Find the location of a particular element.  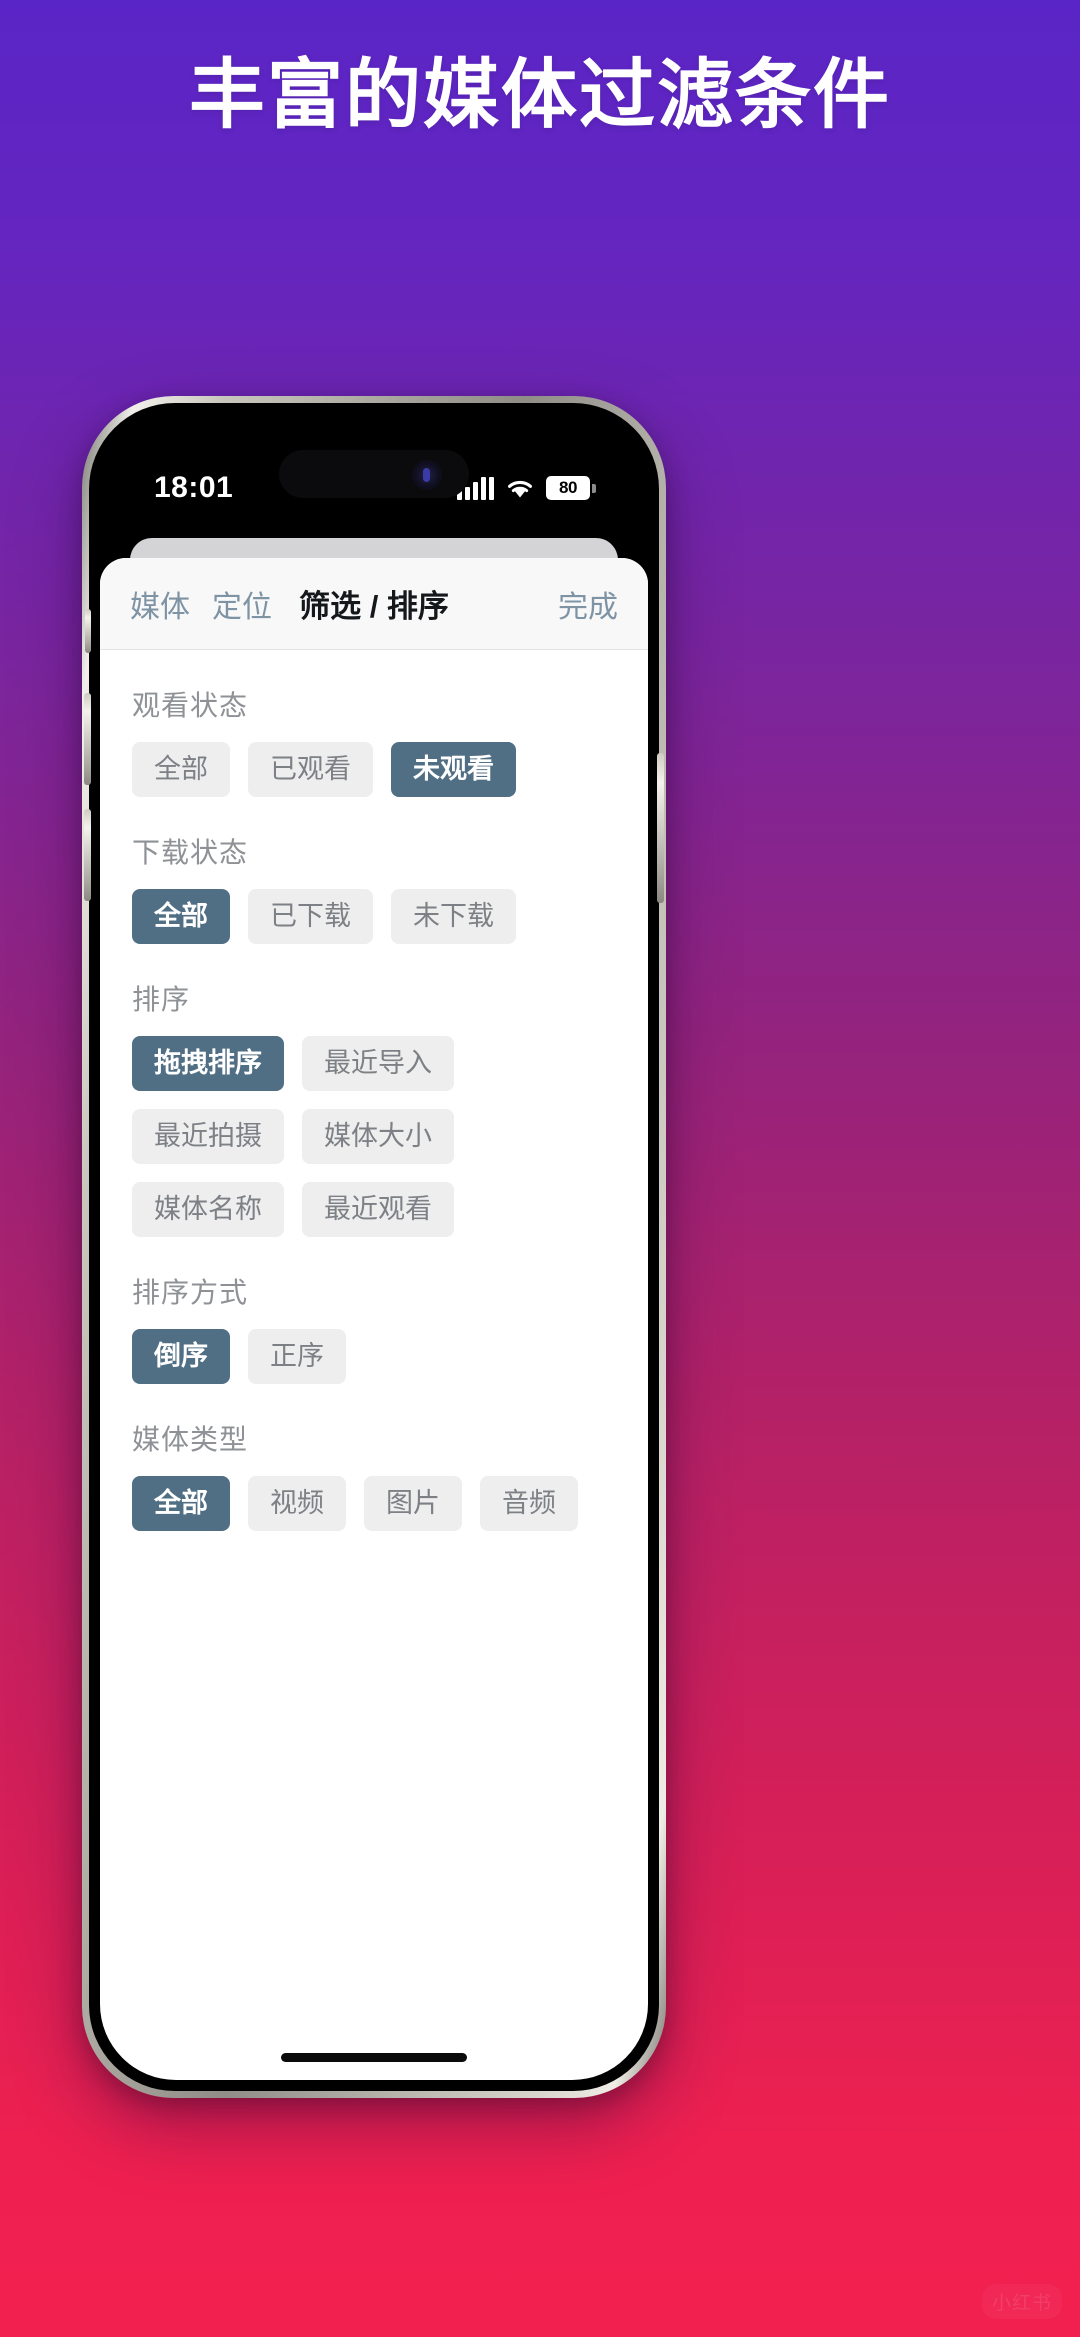

section-download-status: 下载状态 全部 已下载 未下载 is located at coordinates (374, 887).